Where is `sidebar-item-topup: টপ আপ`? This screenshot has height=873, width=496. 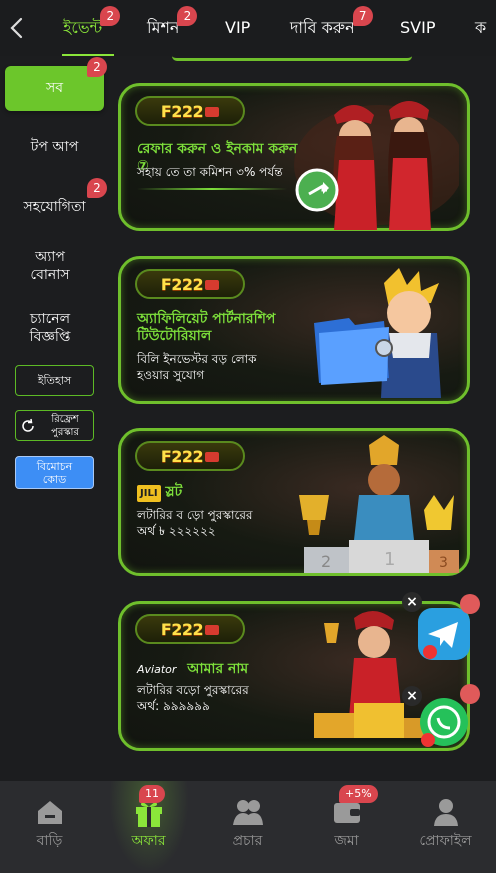
sidebar-item-topup: টপ আপ is located at coordinates (54, 147).